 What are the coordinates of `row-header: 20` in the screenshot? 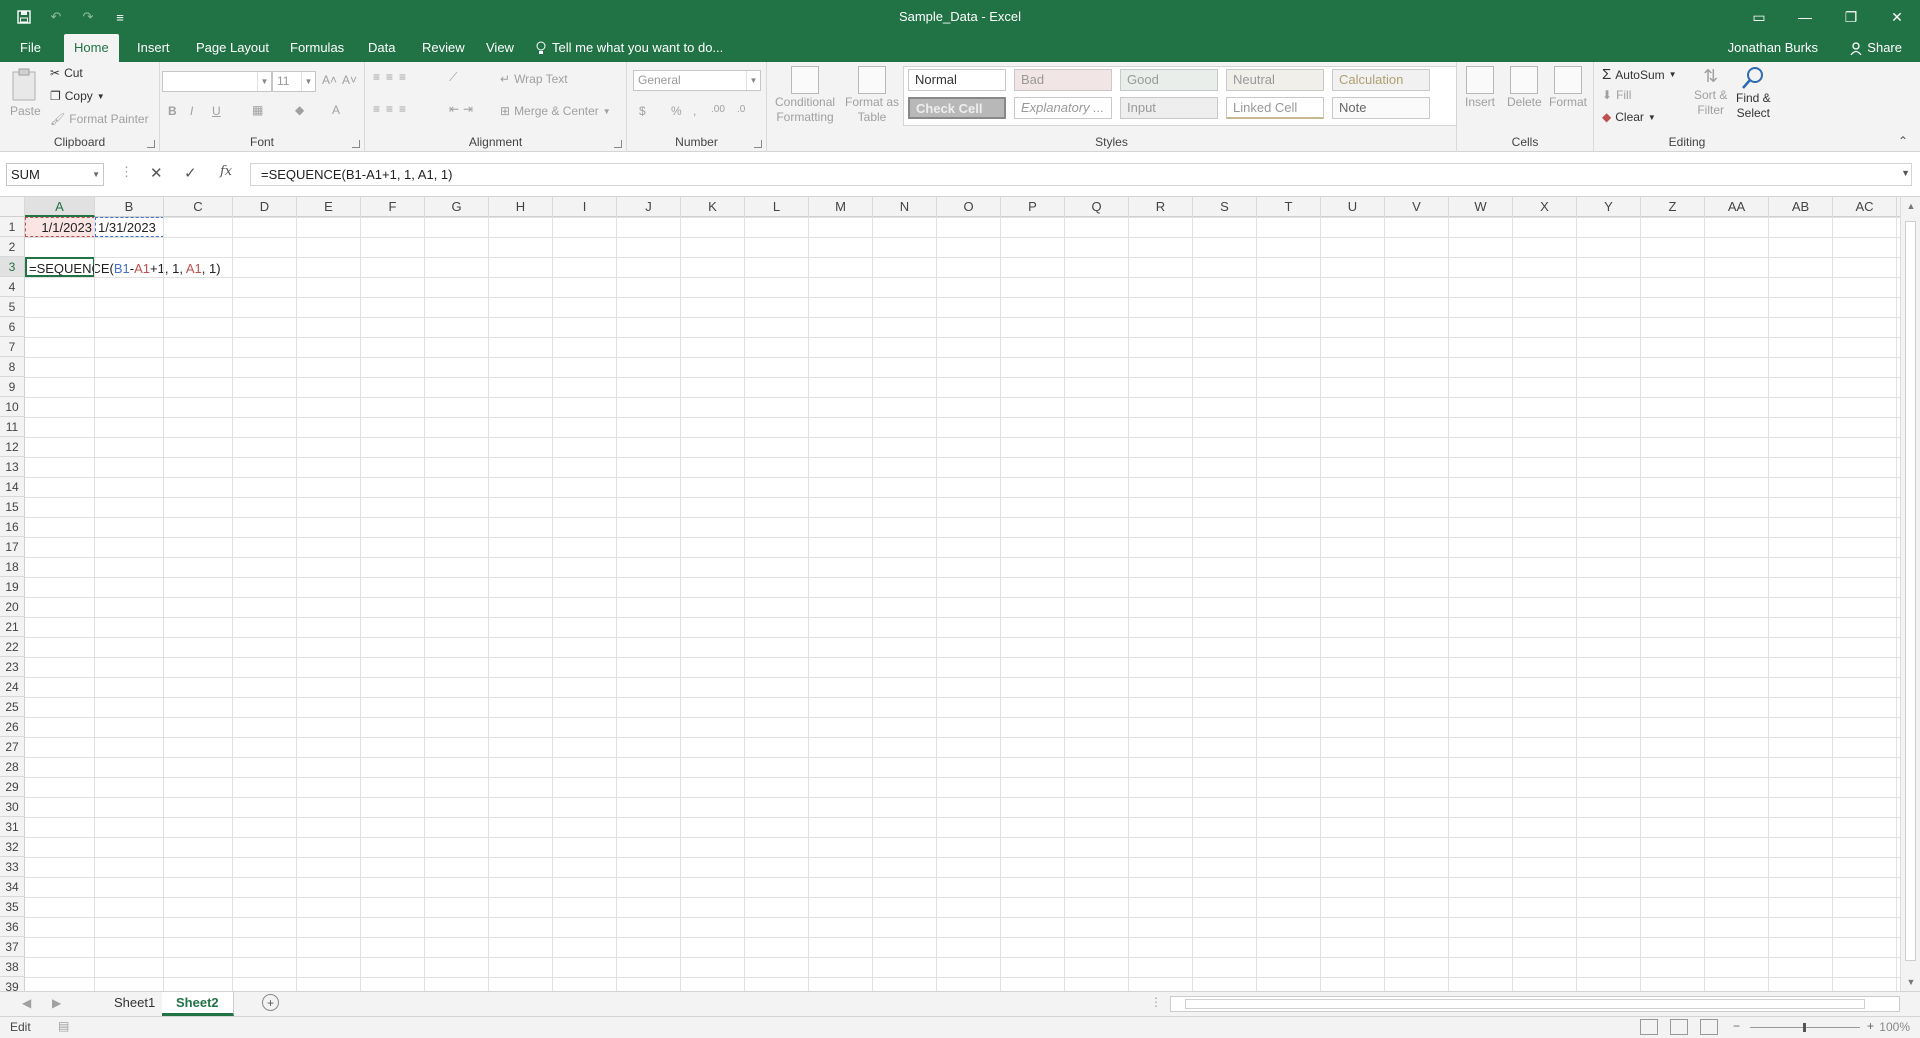 It's located at (12, 607).